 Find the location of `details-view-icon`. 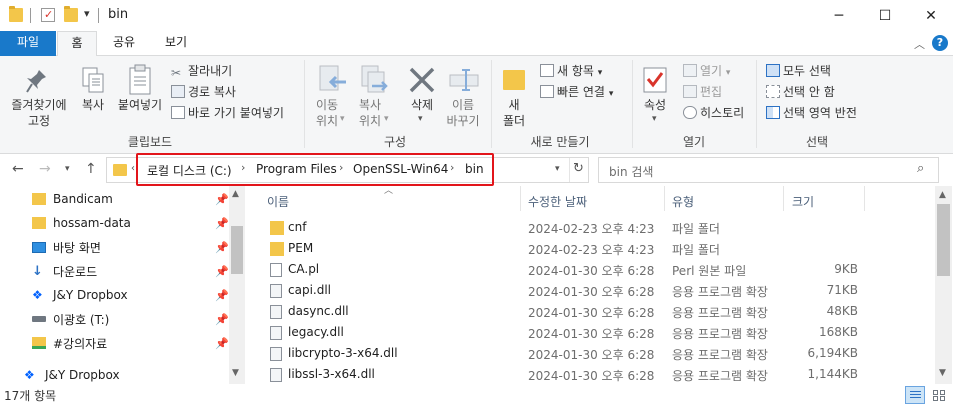

details-view-icon is located at coordinates (915, 395).